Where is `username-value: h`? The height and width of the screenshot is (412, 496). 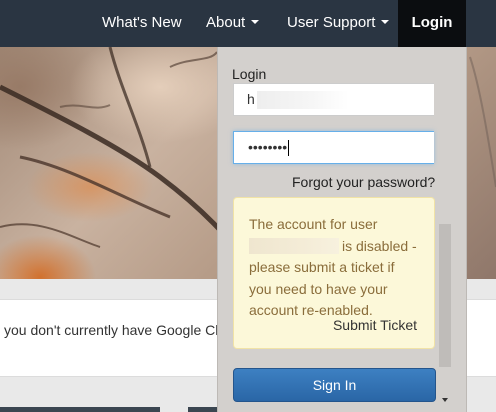 username-value: h is located at coordinates (251, 99).